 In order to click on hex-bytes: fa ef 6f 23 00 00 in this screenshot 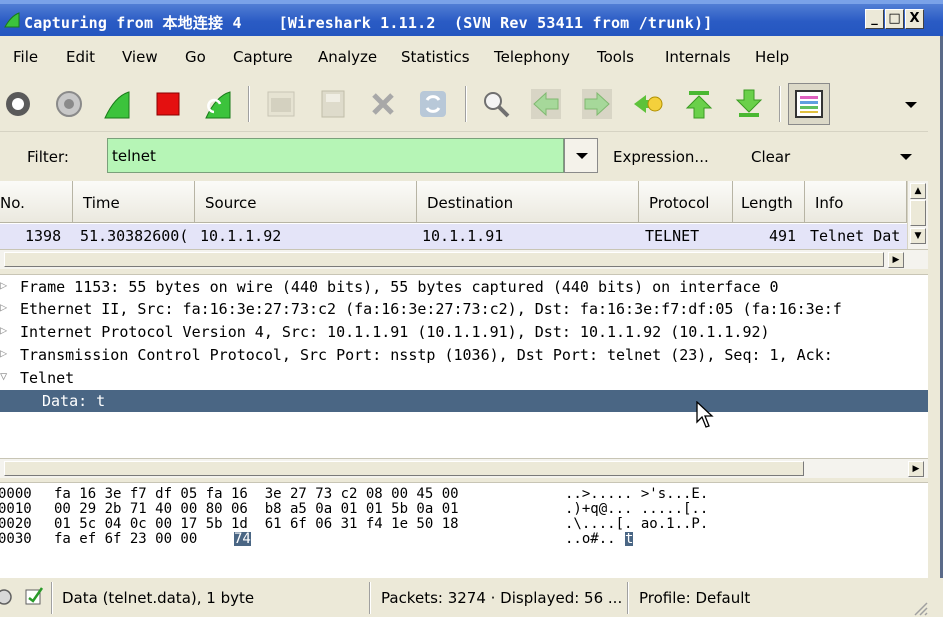, I will do `click(126, 539)`.